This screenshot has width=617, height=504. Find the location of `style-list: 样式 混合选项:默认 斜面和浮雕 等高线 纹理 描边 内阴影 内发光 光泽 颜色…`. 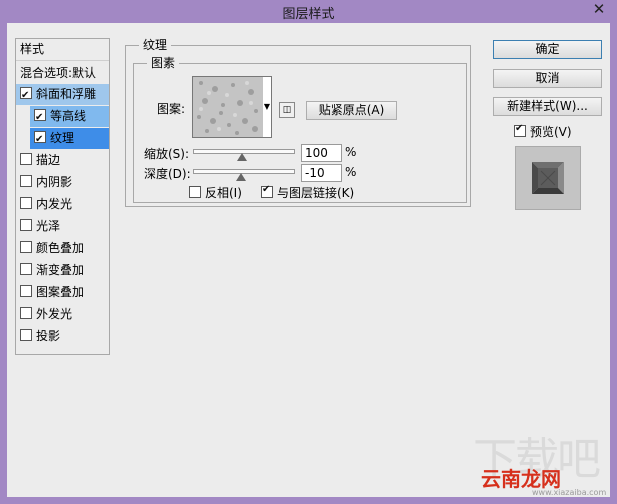

style-list: 样式 混合选项:默认 斜面和浮雕 等高线 纹理 描边 内阴影 内发光 光泽 颜色… is located at coordinates (62, 196).